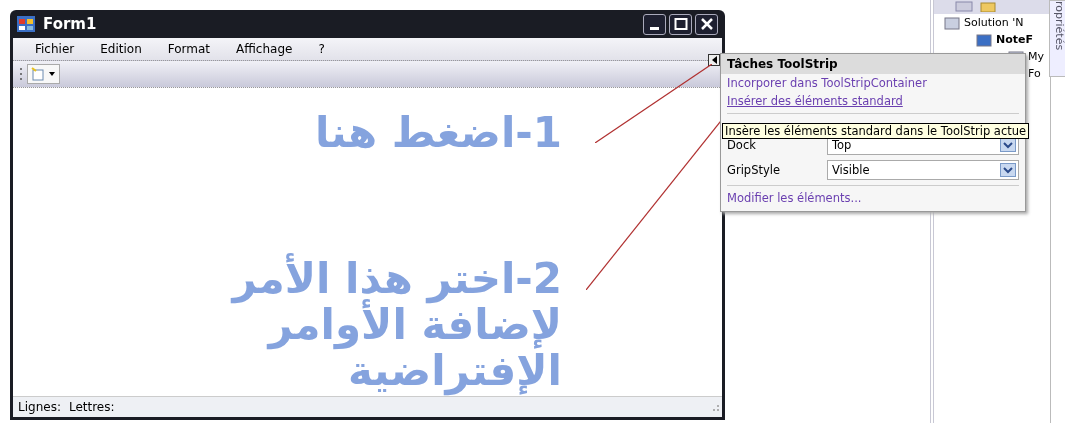 The image size is (1065, 423). I want to click on menu-item: ?, so click(321, 49).